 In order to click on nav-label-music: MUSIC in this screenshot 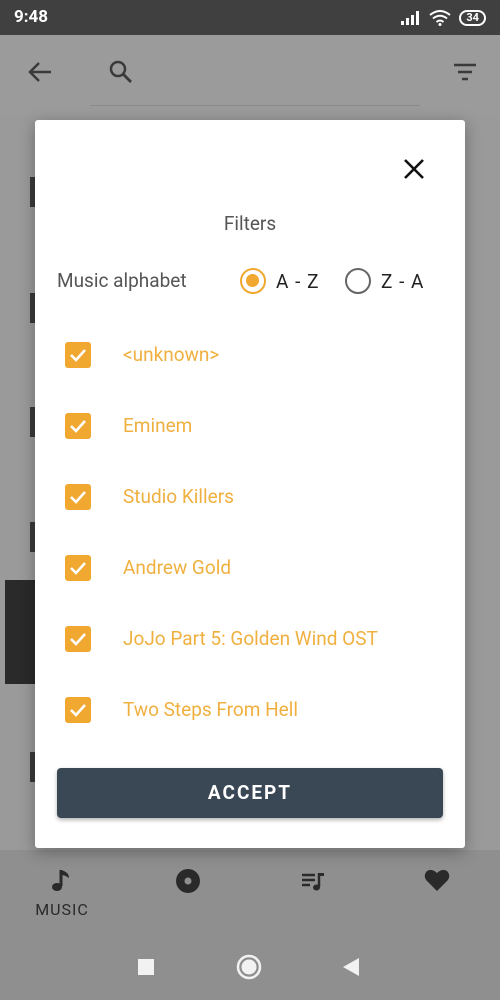, I will do `click(62, 909)`.